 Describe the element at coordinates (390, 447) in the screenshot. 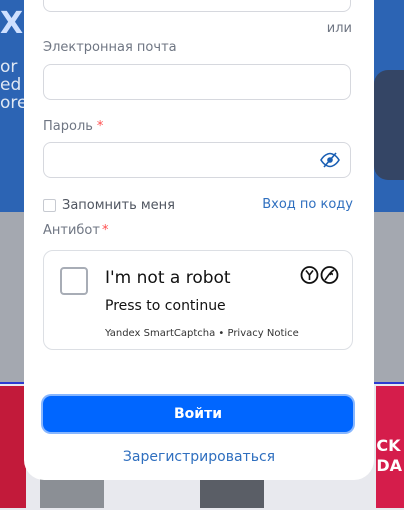

I see `background-promo-right: CK DA` at that location.